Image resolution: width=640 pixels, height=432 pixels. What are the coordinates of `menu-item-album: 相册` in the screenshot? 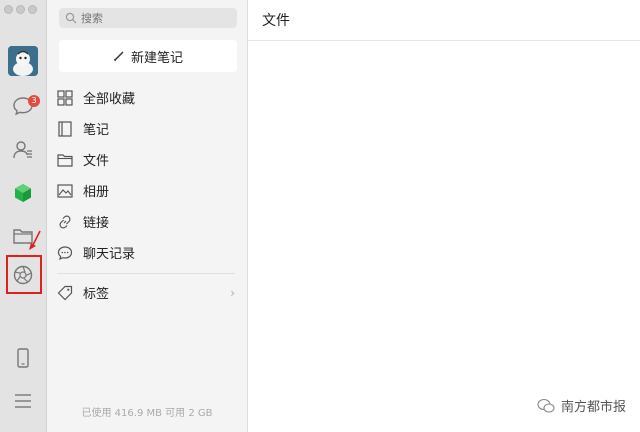 It's located at (147, 190).